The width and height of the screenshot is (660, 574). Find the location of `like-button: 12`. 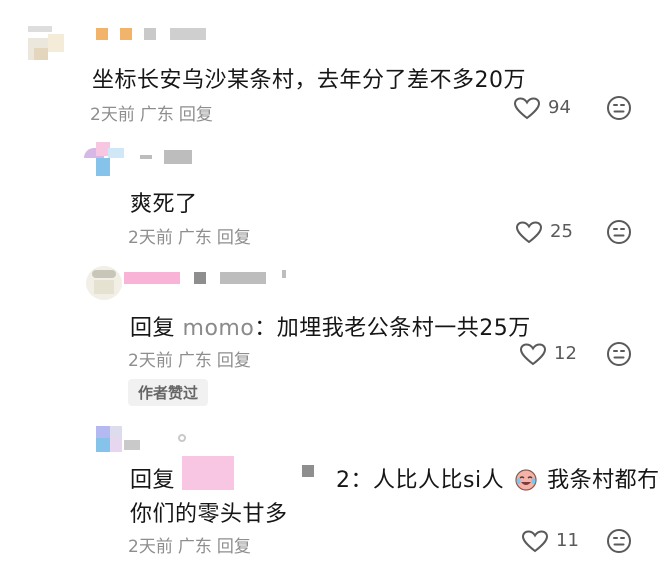

like-button: 12 is located at coordinates (560, 355).